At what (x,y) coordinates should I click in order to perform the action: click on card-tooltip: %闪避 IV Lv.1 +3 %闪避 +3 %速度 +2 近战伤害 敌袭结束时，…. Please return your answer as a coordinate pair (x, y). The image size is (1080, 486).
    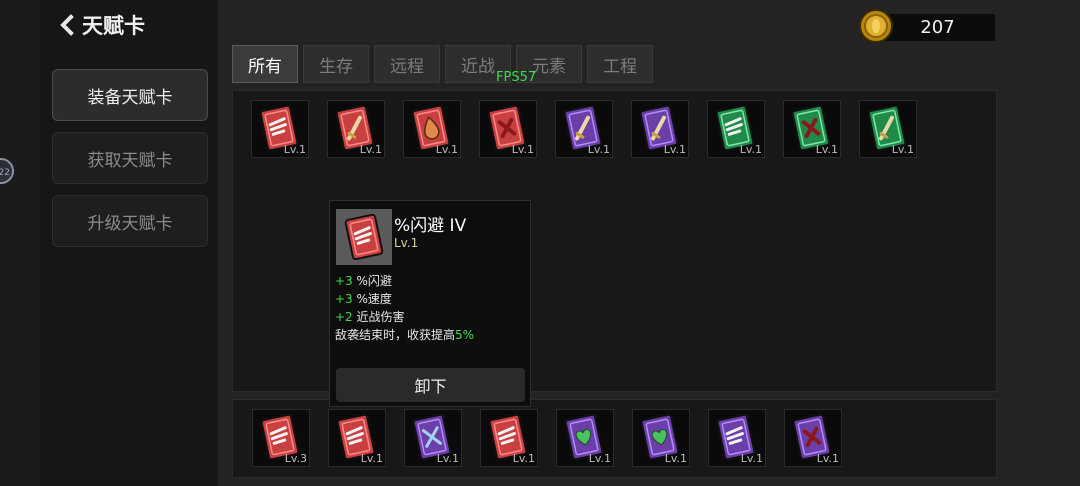
    Looking at the image, I should click on (430, 303).